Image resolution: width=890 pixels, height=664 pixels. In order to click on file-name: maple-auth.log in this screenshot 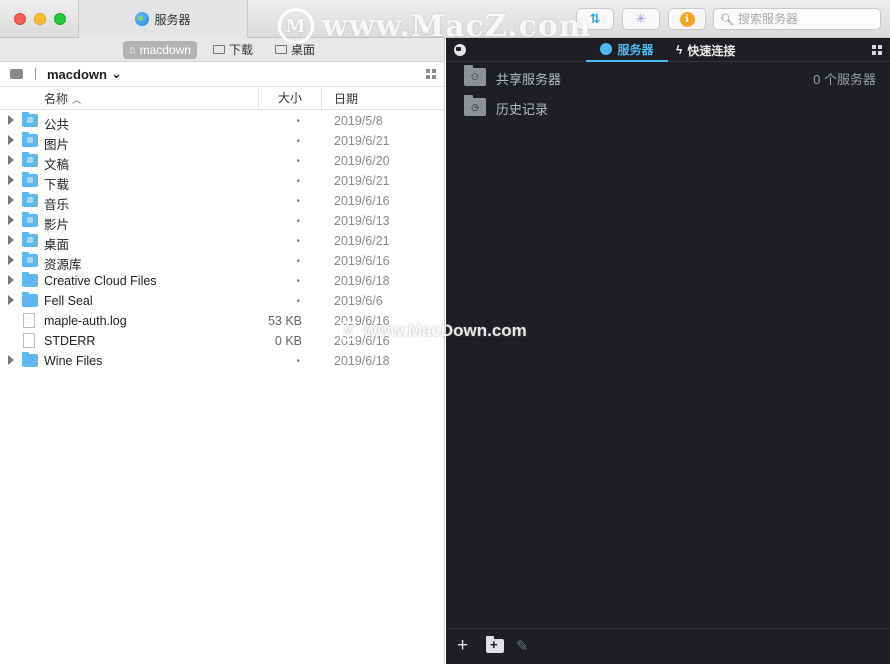, I will do `click(85, 321)`.